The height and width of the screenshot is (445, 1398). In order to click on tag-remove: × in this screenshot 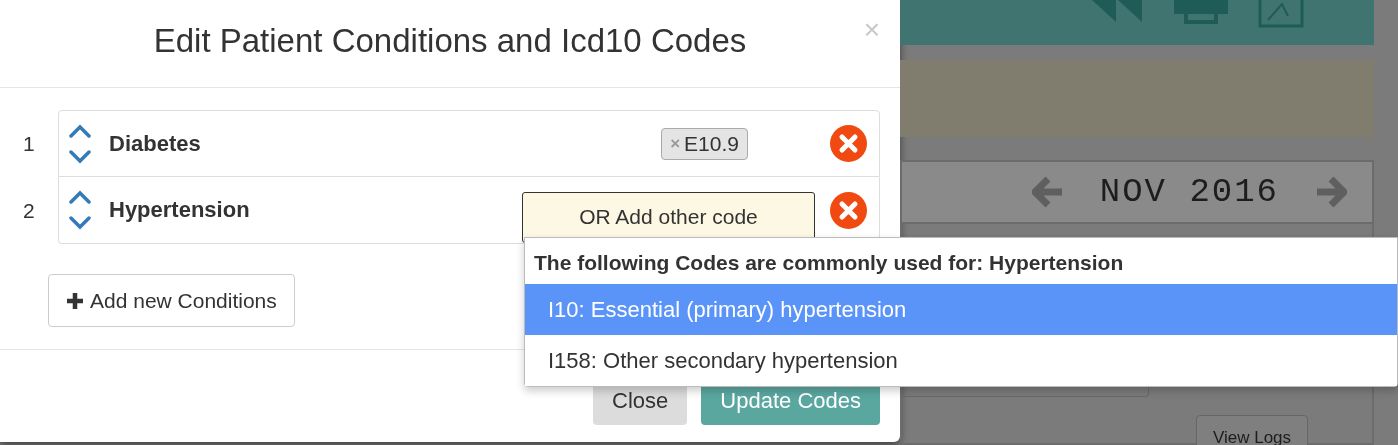, I will do `click(675, 143)`.